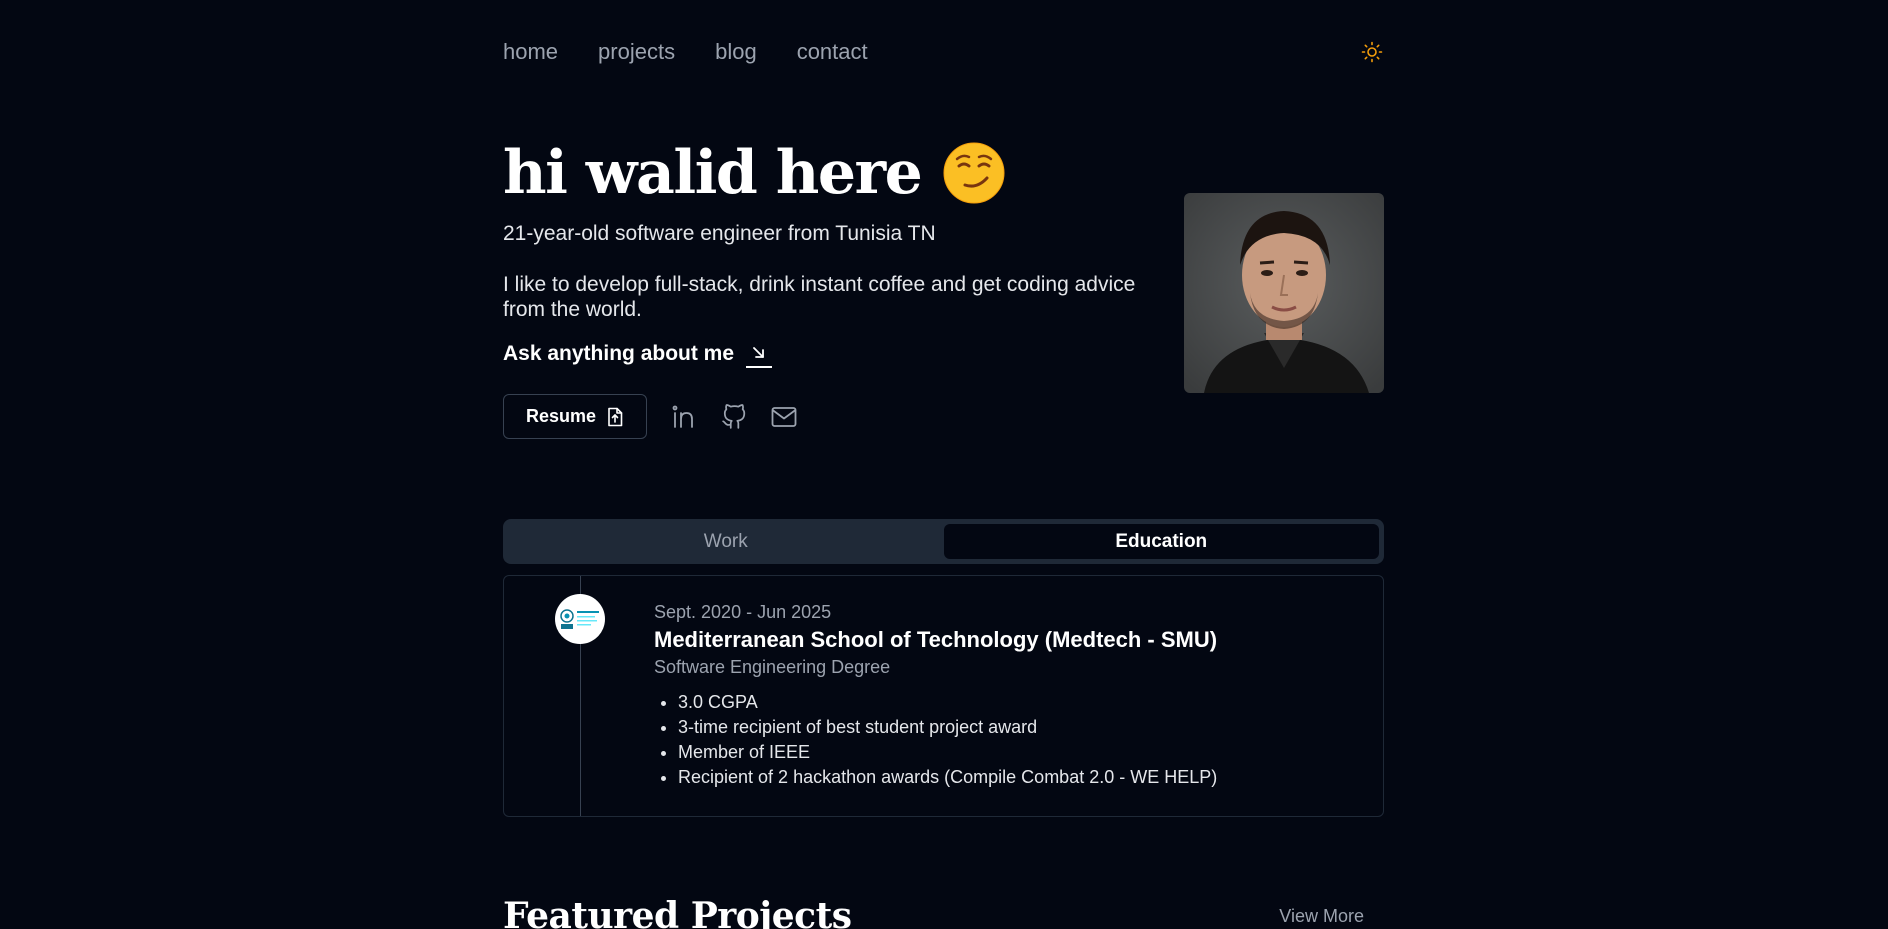  I want to click on mail-icon, so click(784, 417).